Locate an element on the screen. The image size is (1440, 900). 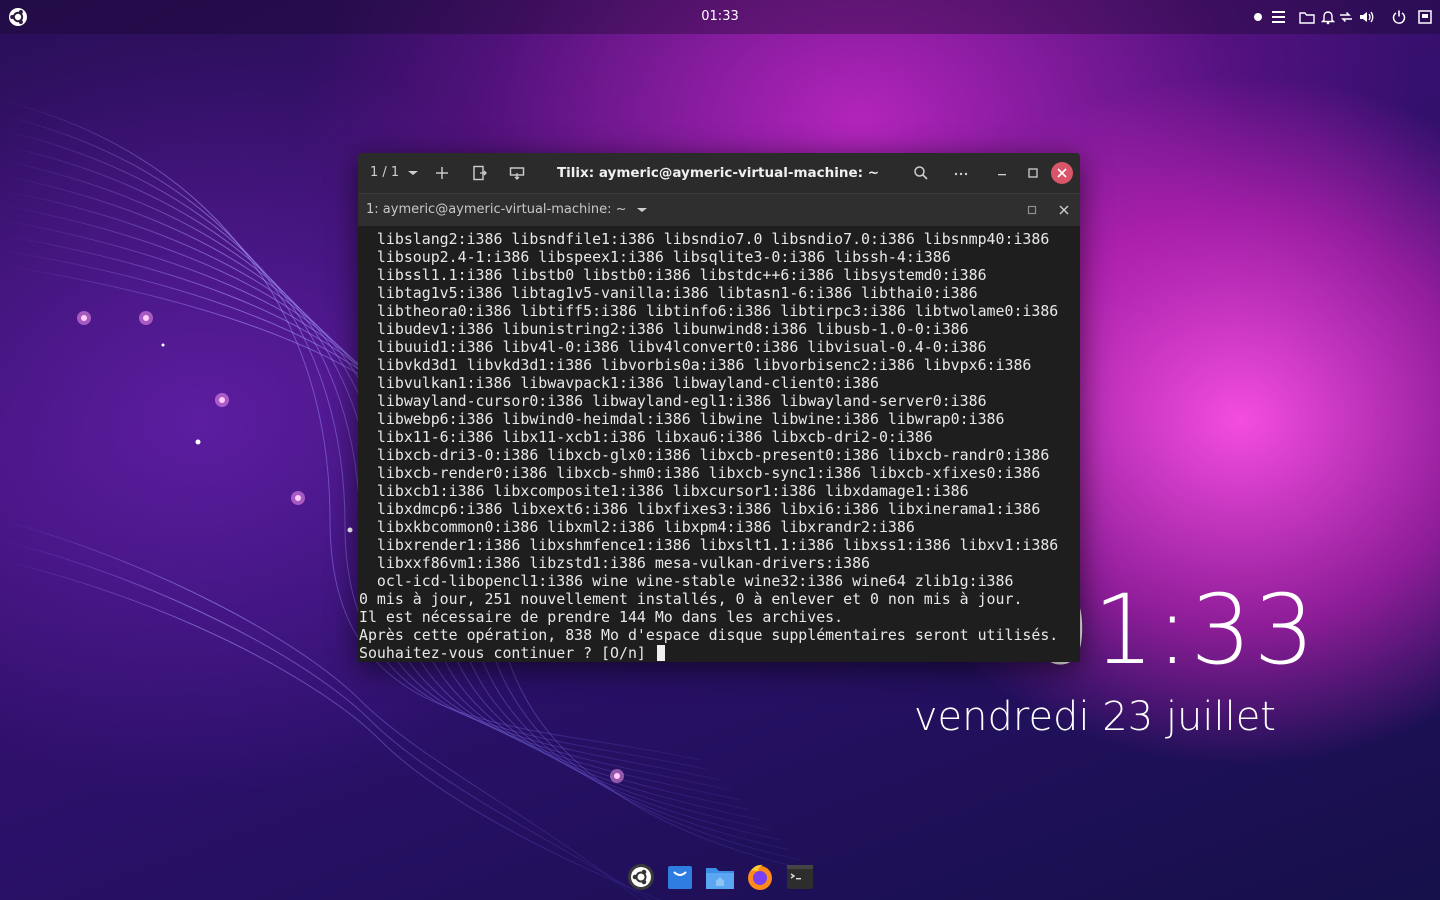
bell-icon is located at coordinates (1328, 17).